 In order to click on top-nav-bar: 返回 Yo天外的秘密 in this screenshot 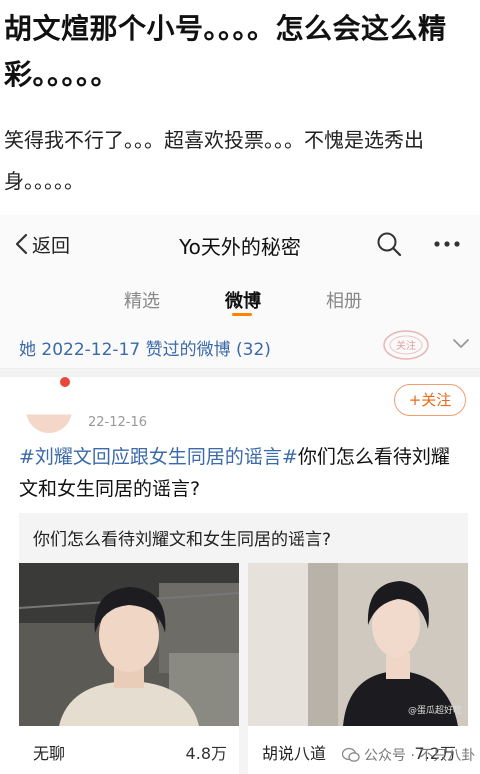, I will do `click(240, 244)`.